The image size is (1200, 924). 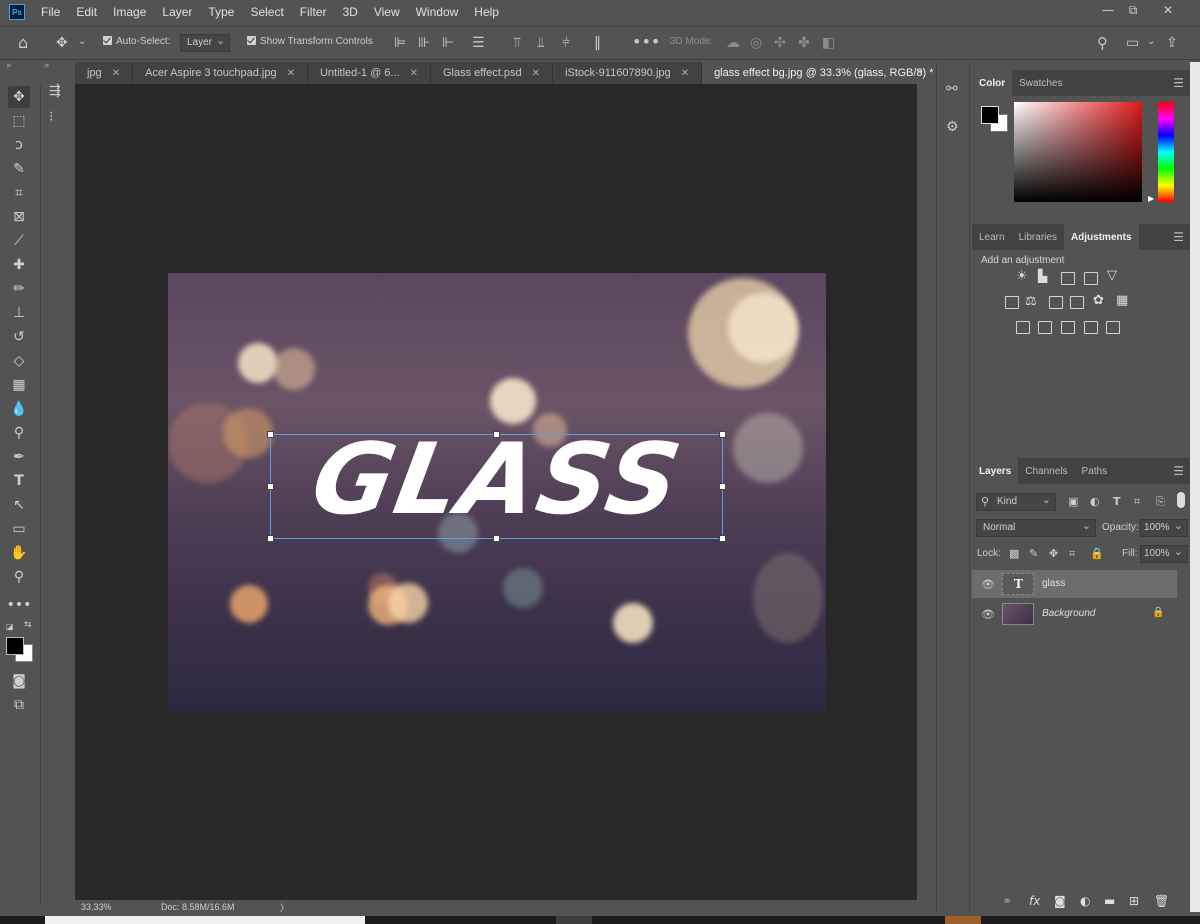 What do you see at coordinates (1053, 583) in the screenshot?
I see `layer-name: glass` at bounding box center [1053, 583].